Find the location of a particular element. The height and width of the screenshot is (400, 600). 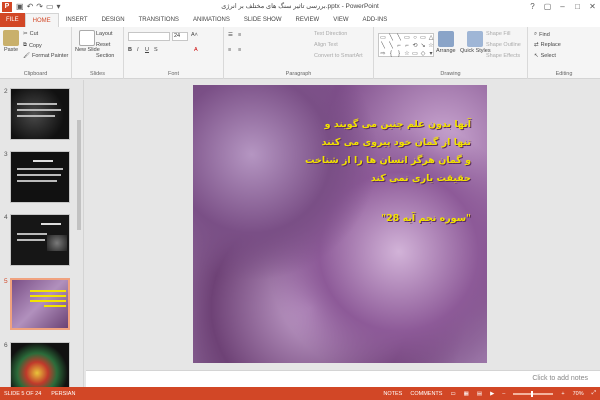

paragraph-group-label: Paragraph is located at coordinates (298, 74).